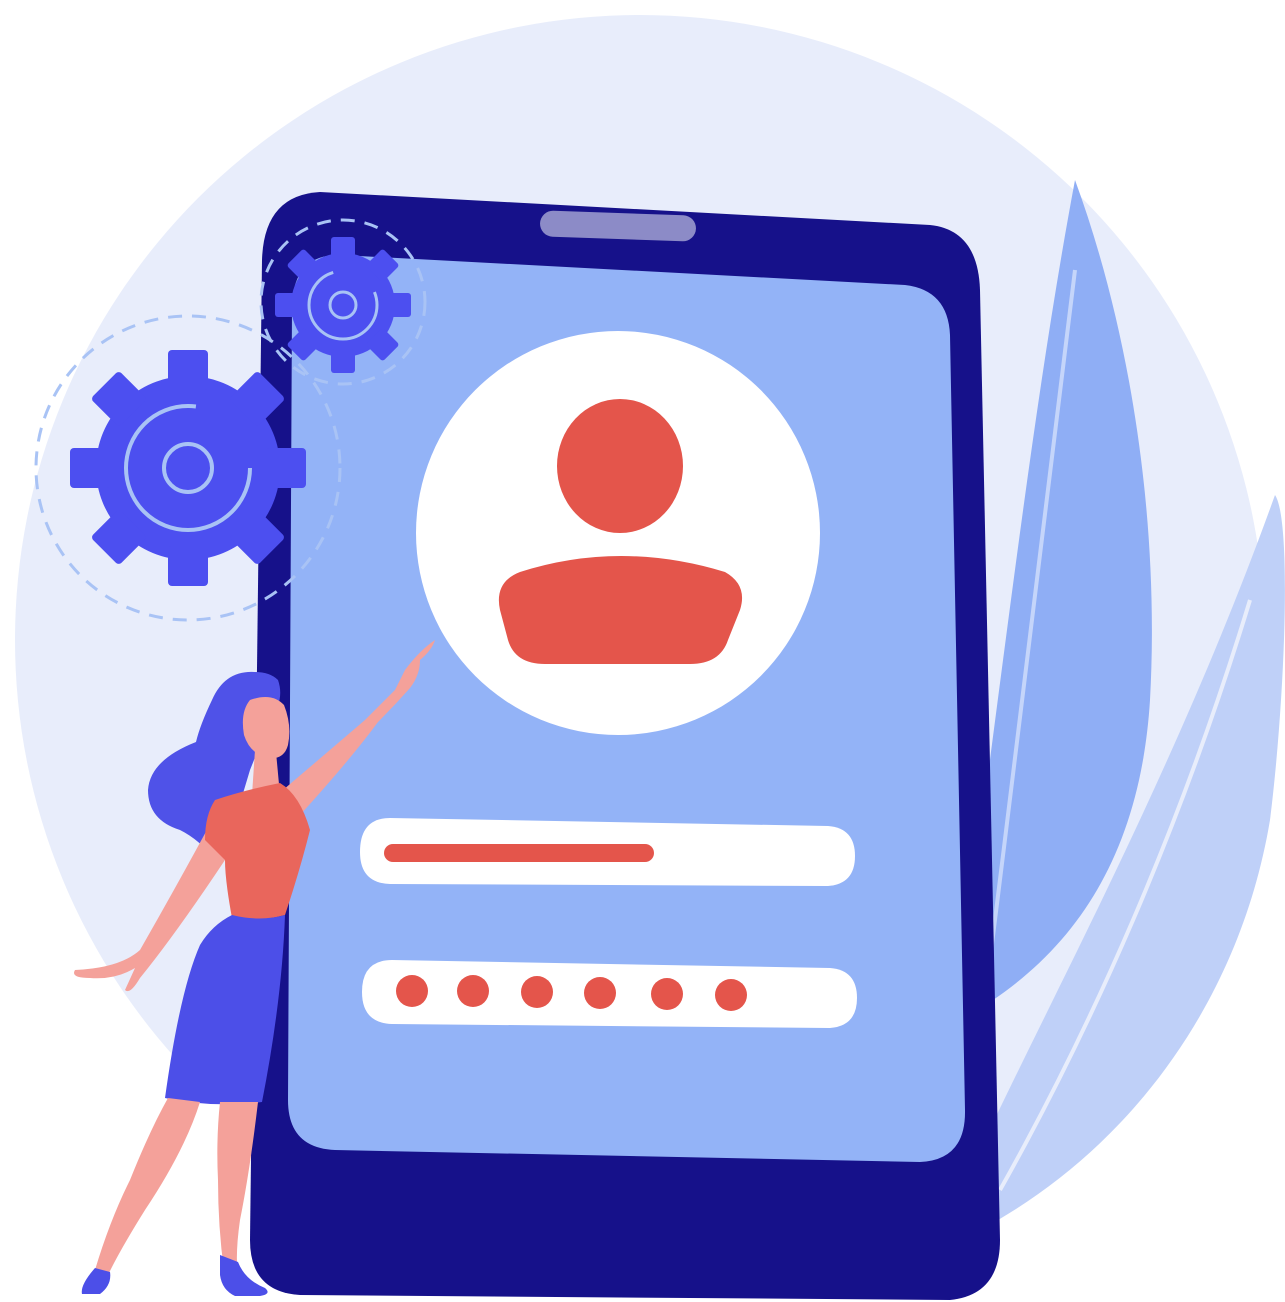 The image size is (1285, 1302). Describe the element at coordinates (96, 1281) in the screenshot. I see `left-shoe` at that location.